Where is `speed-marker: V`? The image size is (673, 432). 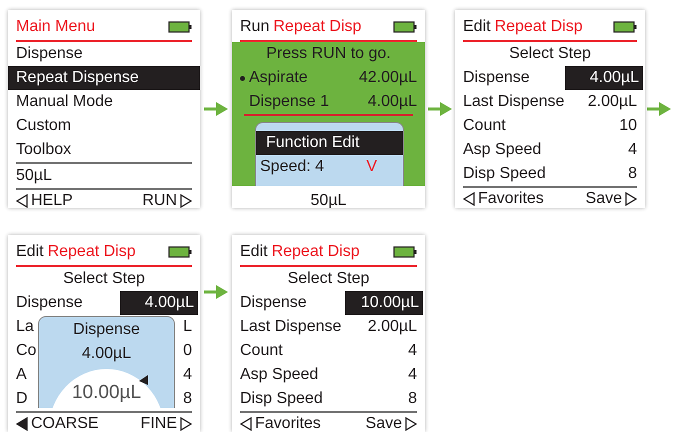 speed-marker: V is located at coordinates (371, 167).